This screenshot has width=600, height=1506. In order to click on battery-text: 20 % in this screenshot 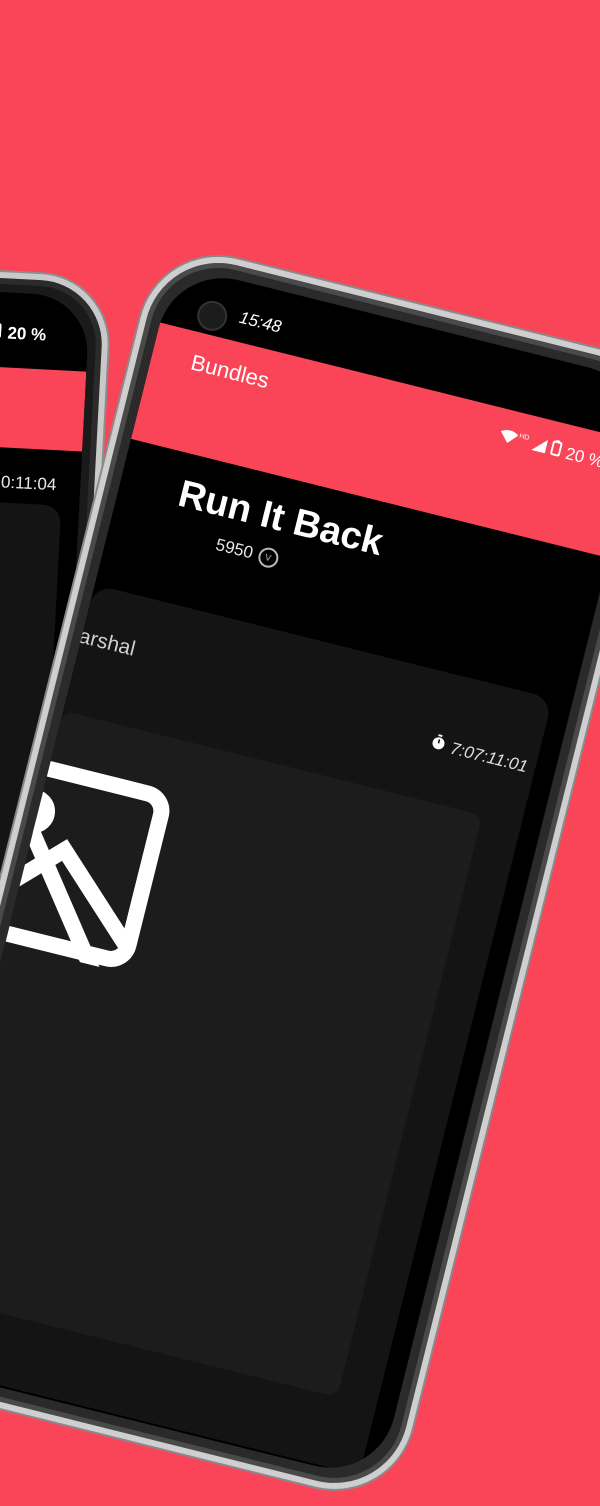, I will do `click(27, 334)`.